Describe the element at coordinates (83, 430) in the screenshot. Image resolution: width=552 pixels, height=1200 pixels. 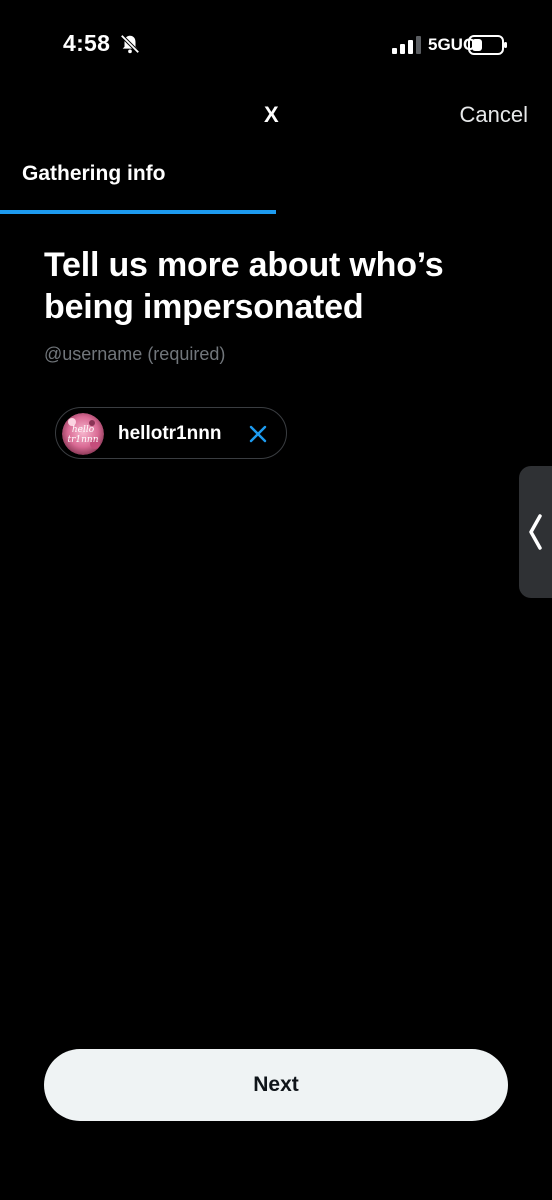
I see `avatar-text-line1: hello` at that location.